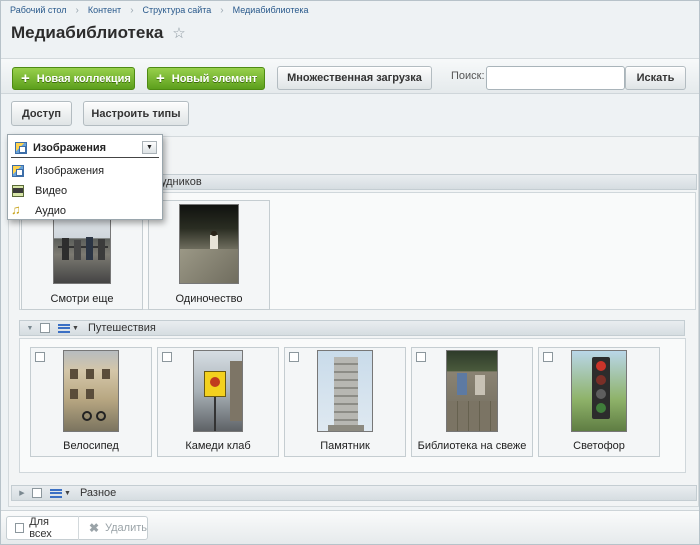 This screenshot has height=545, width=700. Describe the element at coordinates (468, 76) in the screenshot. I see `search-label: Поиск:` at that location.